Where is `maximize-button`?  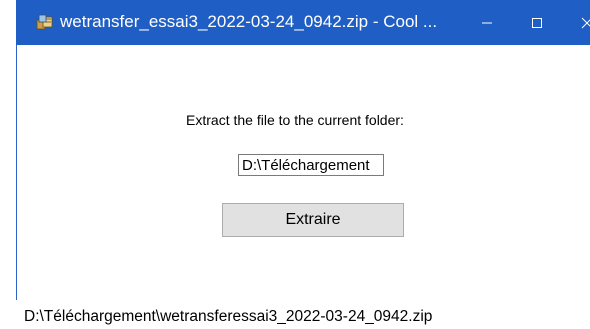
maximize-button is located at coordinates (537, 22).